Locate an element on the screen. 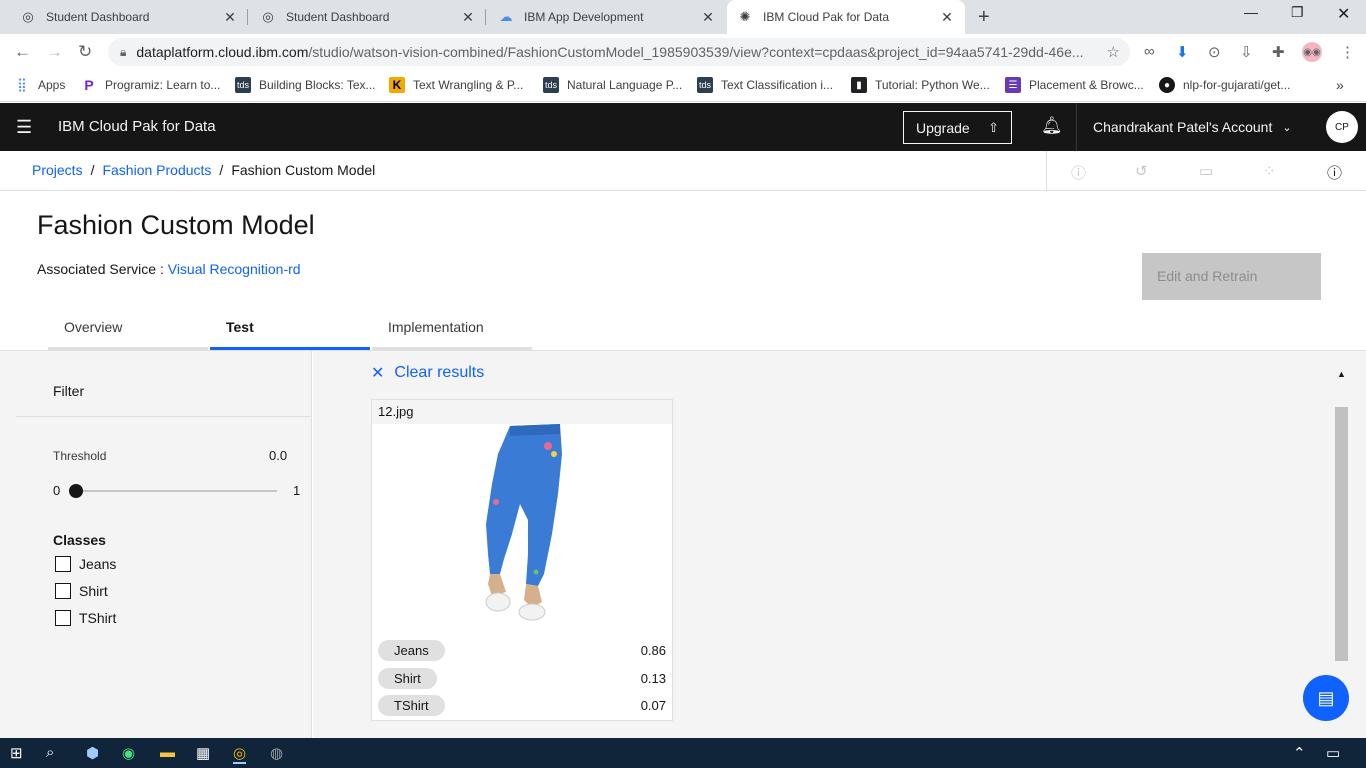  bookmark-label: Apps is located at coordinates (52, 85).